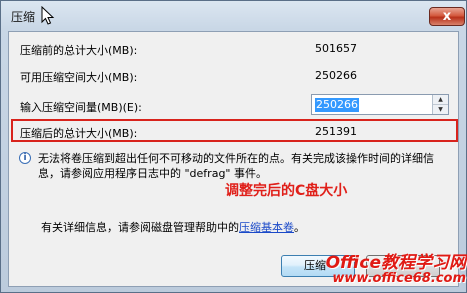 This screenshot has width=467, height=293. What do you see at coordinates (440, 100) in the screenshot?
I see `spin-up-arrow-icon: ▲` at bounding box center [440, 100].